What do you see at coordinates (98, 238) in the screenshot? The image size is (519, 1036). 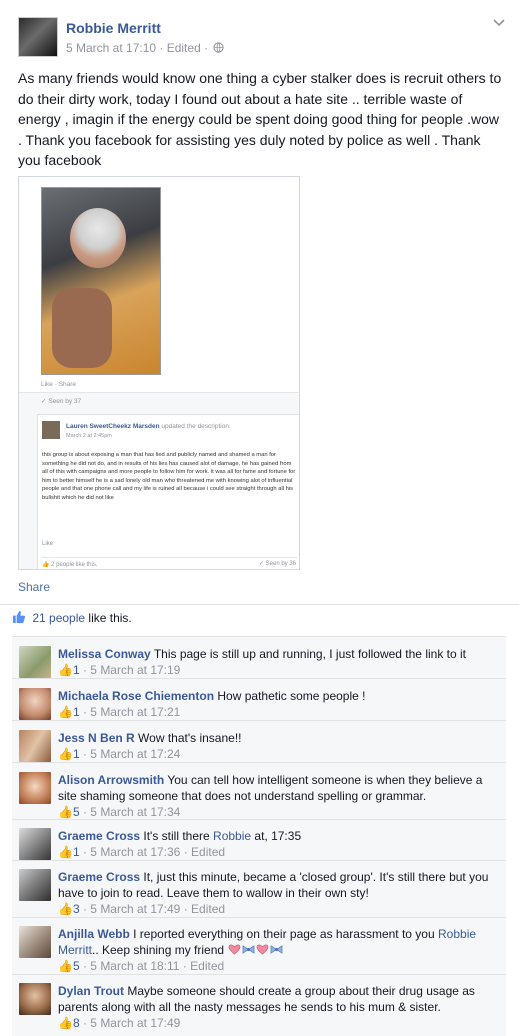 I see `photo-person-head` at bounding box center [98, 238].